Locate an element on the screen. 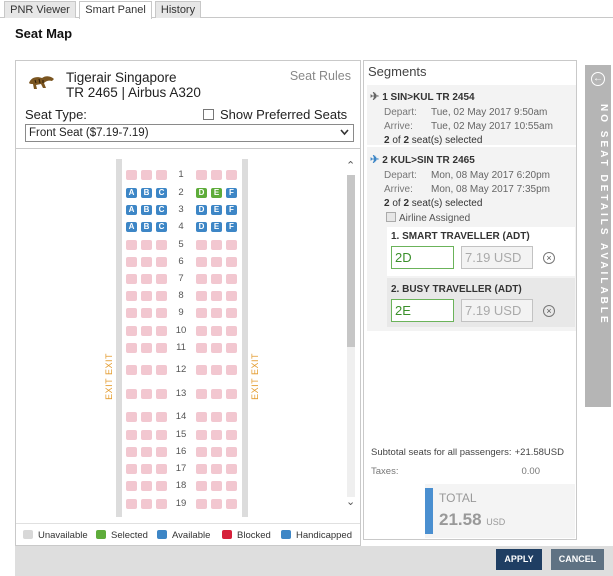  row-number: 13 is located at coordinates (181, 393).